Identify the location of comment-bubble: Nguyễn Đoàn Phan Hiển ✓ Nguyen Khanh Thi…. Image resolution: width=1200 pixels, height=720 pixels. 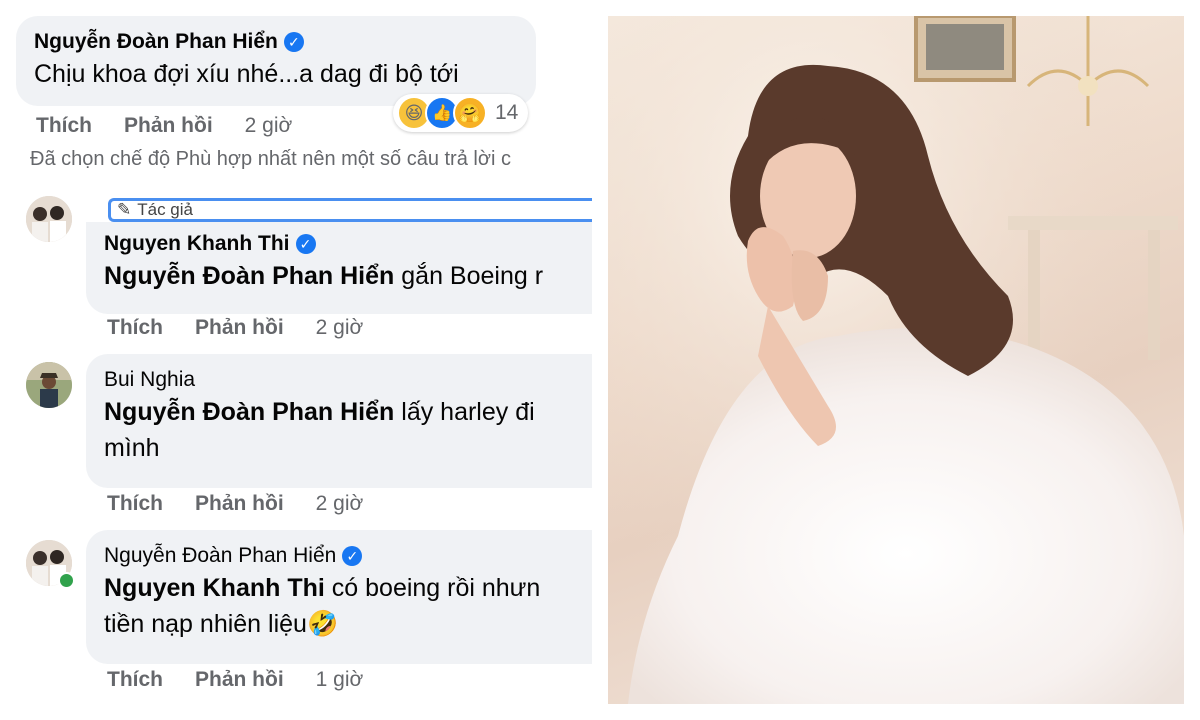
(339, 597).